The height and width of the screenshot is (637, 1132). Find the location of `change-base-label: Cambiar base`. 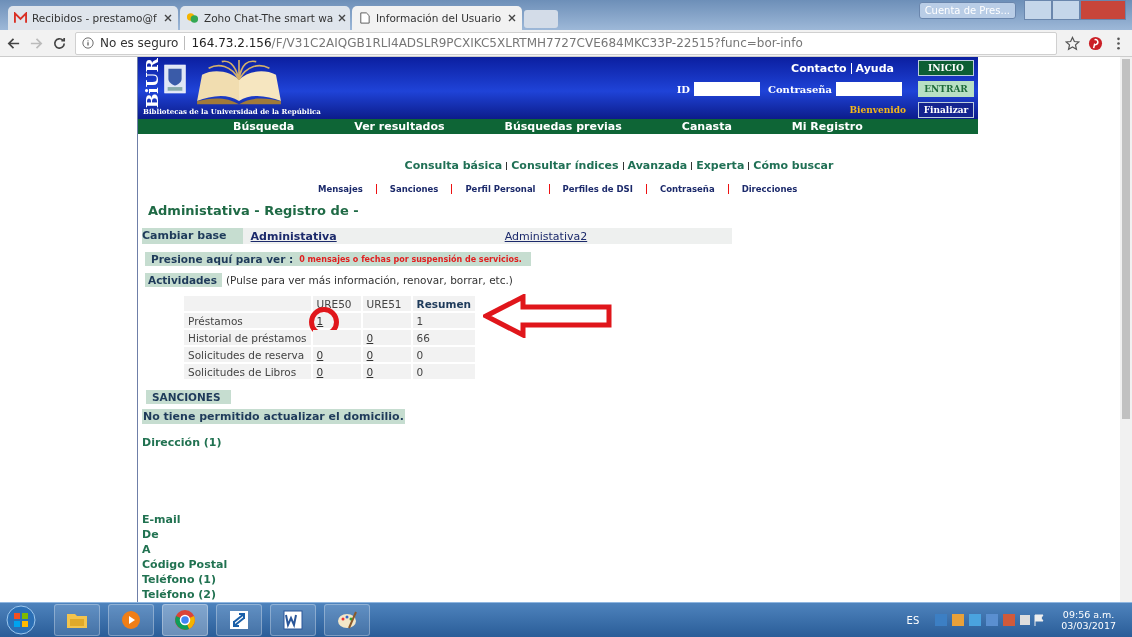

change-base-label: Cambiar base is located at coordinates (192, 236).